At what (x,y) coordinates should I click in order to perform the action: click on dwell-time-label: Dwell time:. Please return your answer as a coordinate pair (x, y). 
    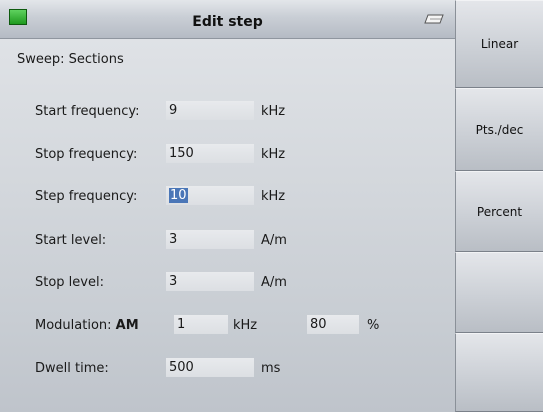
    Looking at the image, I should click on (72, 368).